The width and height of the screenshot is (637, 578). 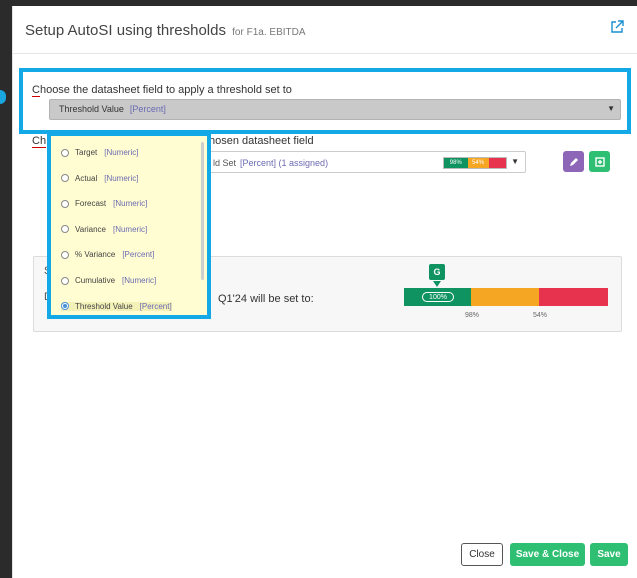 What do you see at coordinates (472, 315) in the screenshot?
I see `tick-label-98: 98%` at bounding box center [472, 315].